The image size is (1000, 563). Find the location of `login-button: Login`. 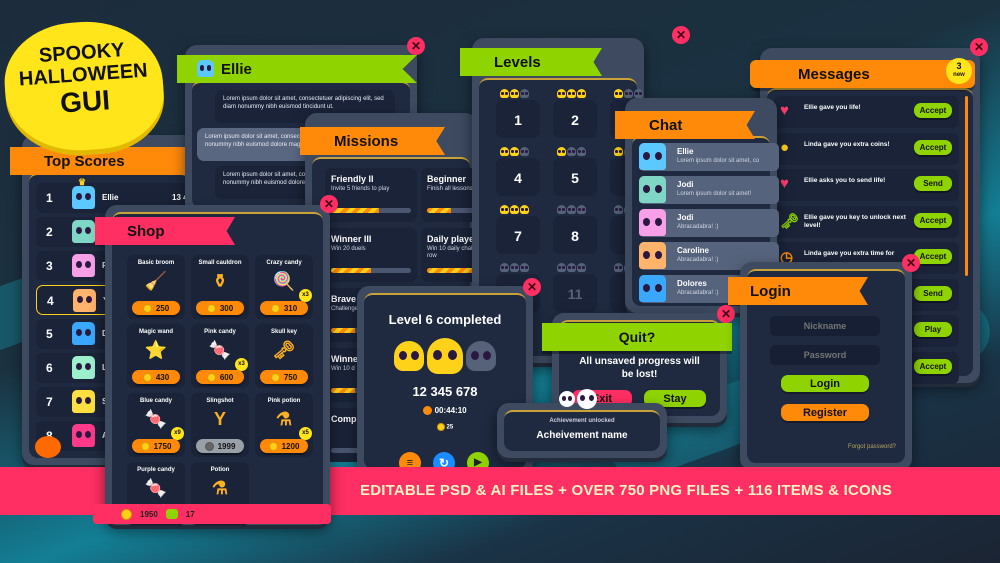

login-button: Login is located at coordinates (825, 383).